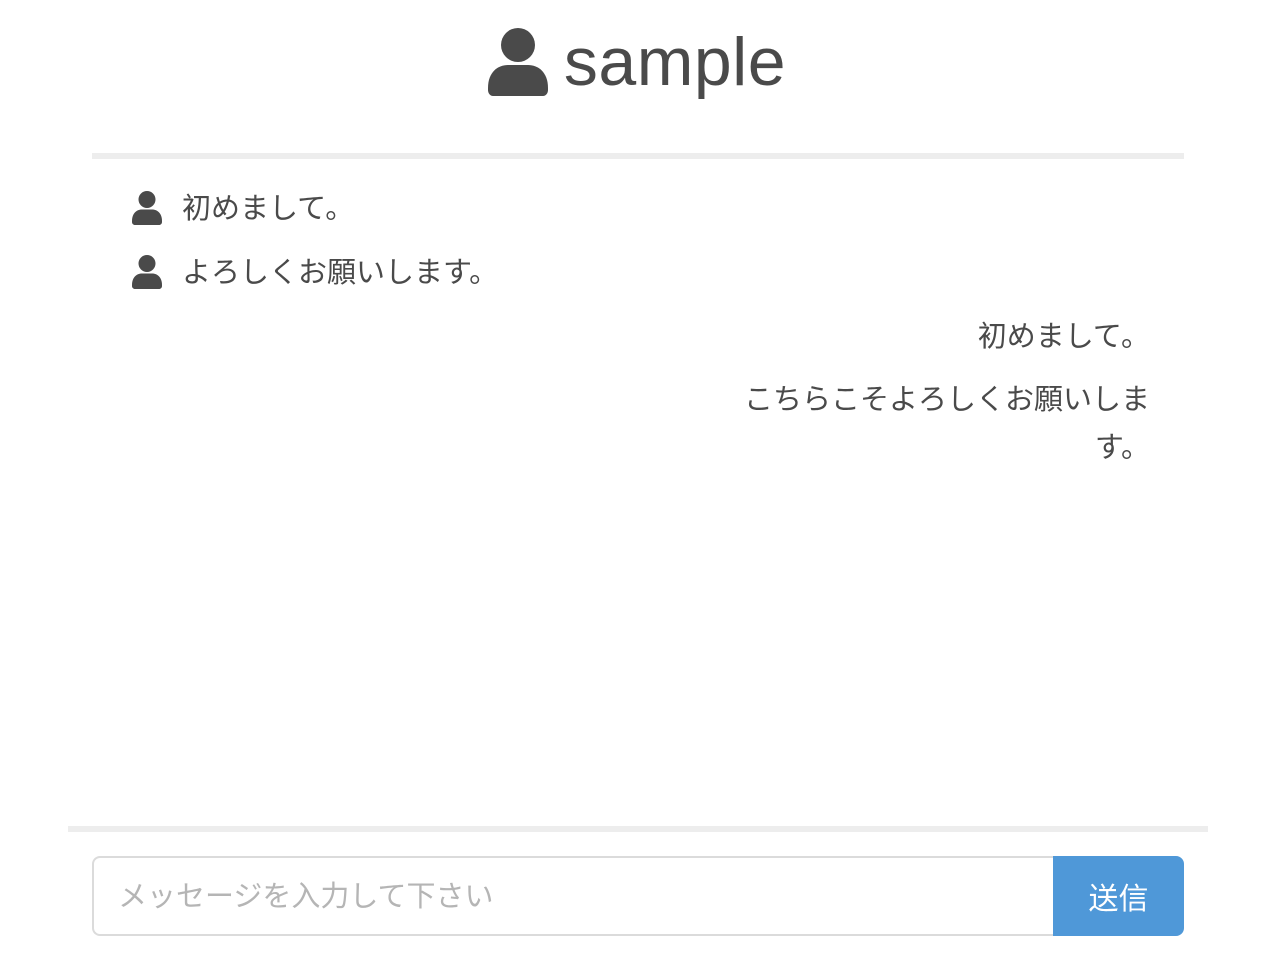 This screenshot has width=1274, height=978. What do you see at coordinates (1118, 896) in the screenshot?
I see `send-button: 送信` at bounding box center [1118, 896].